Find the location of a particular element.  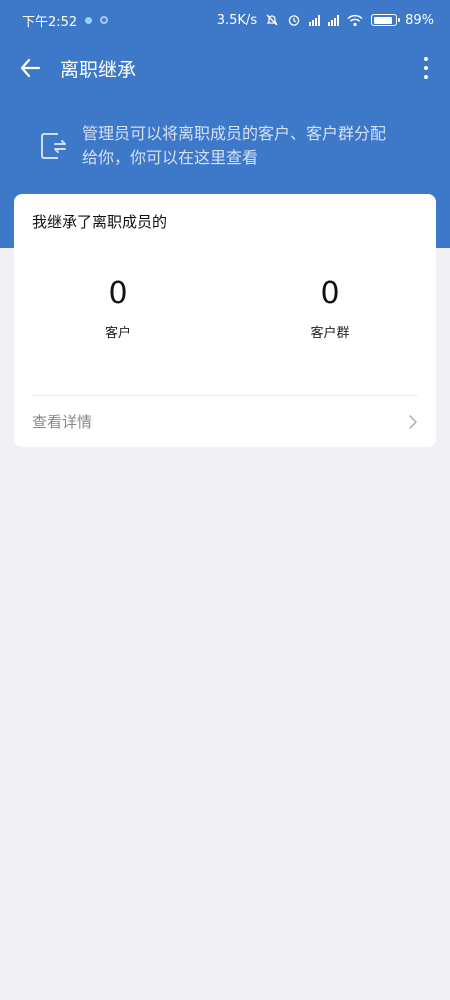

info-line-2: 给你，你可以在这里查看 is located at coordinates (170, 157).